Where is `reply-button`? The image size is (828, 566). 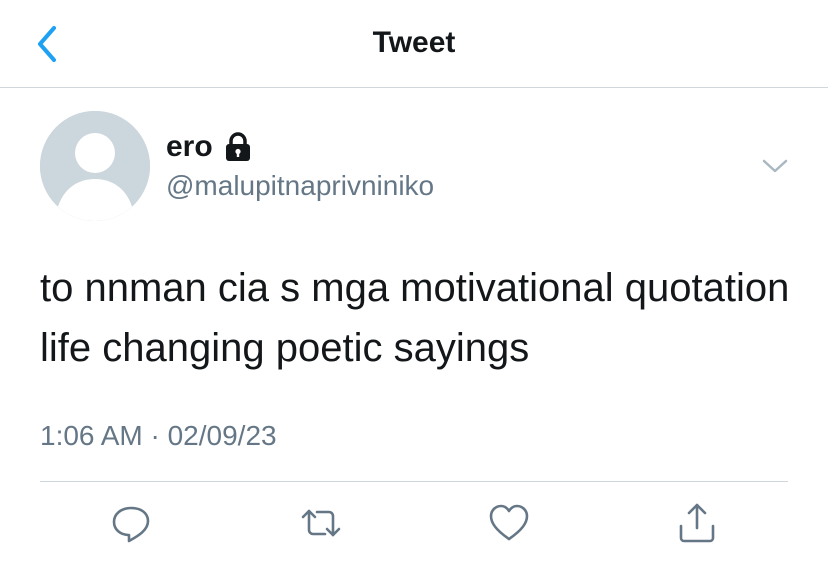 reply-button is located at coordinates (131, 523).